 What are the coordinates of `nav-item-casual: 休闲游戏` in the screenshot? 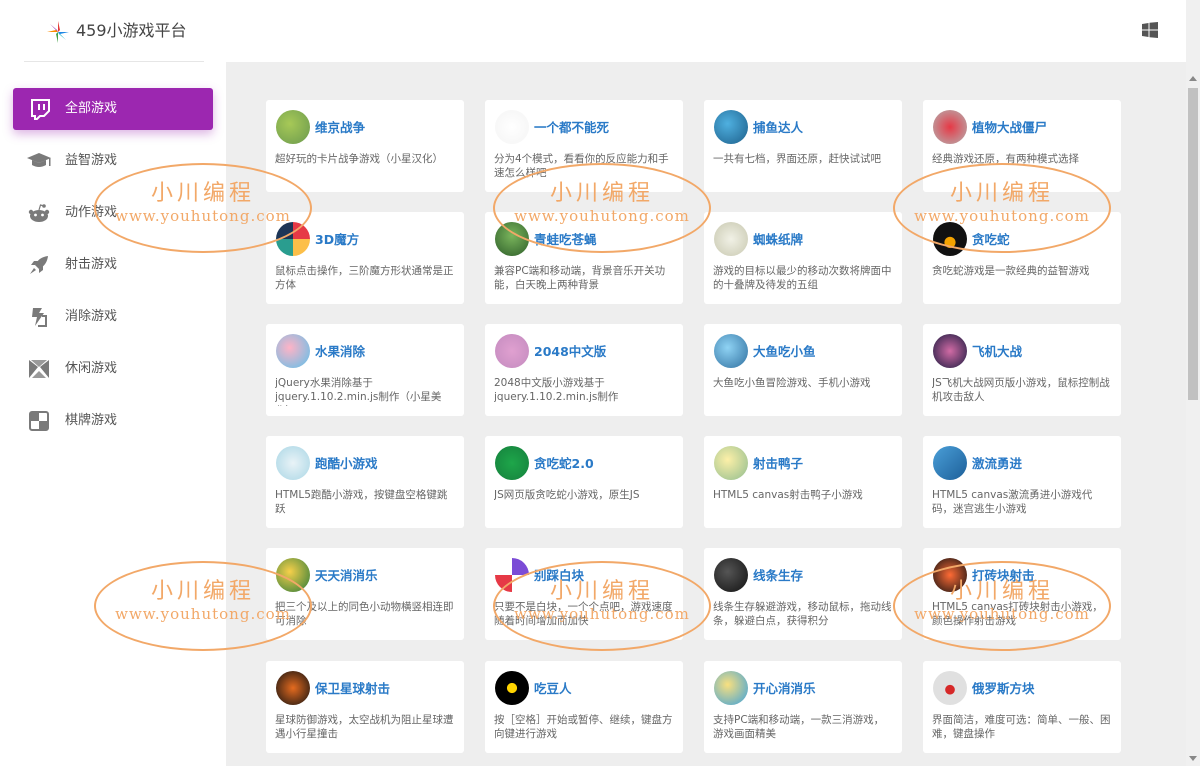 It's located at (113, 369).